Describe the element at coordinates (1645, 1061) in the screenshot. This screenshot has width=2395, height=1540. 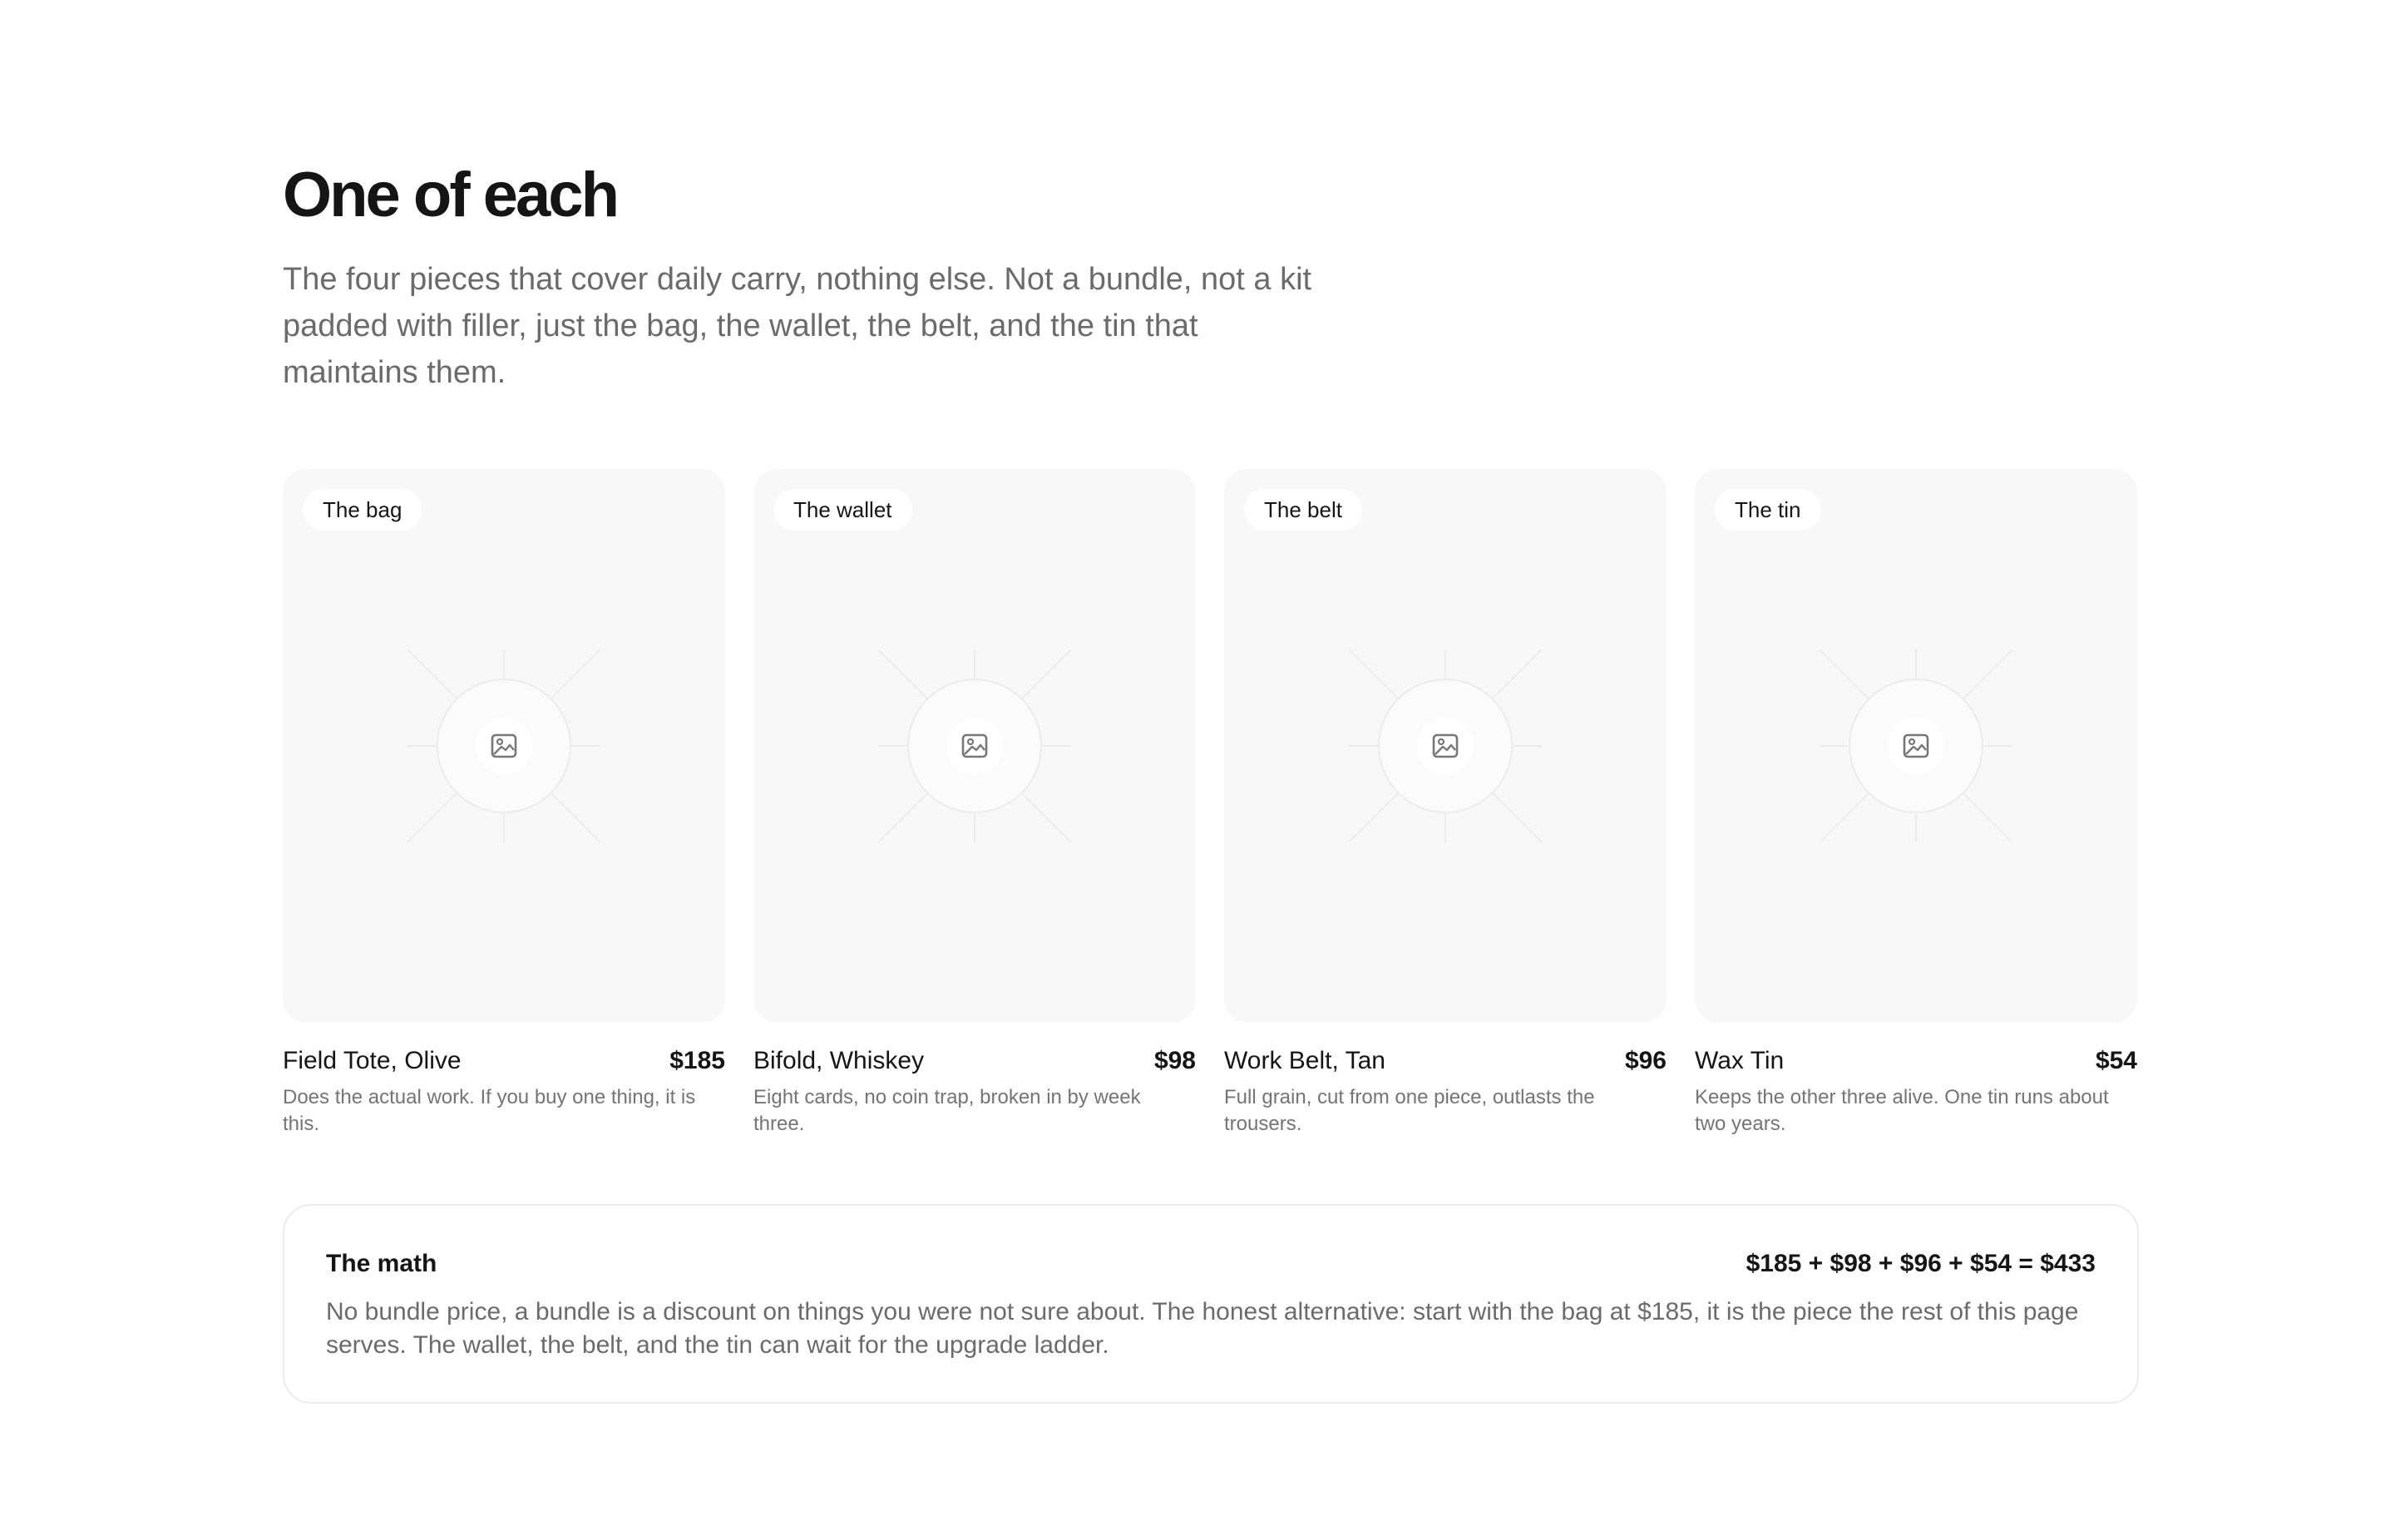
I see `product-price: $96` at that location.